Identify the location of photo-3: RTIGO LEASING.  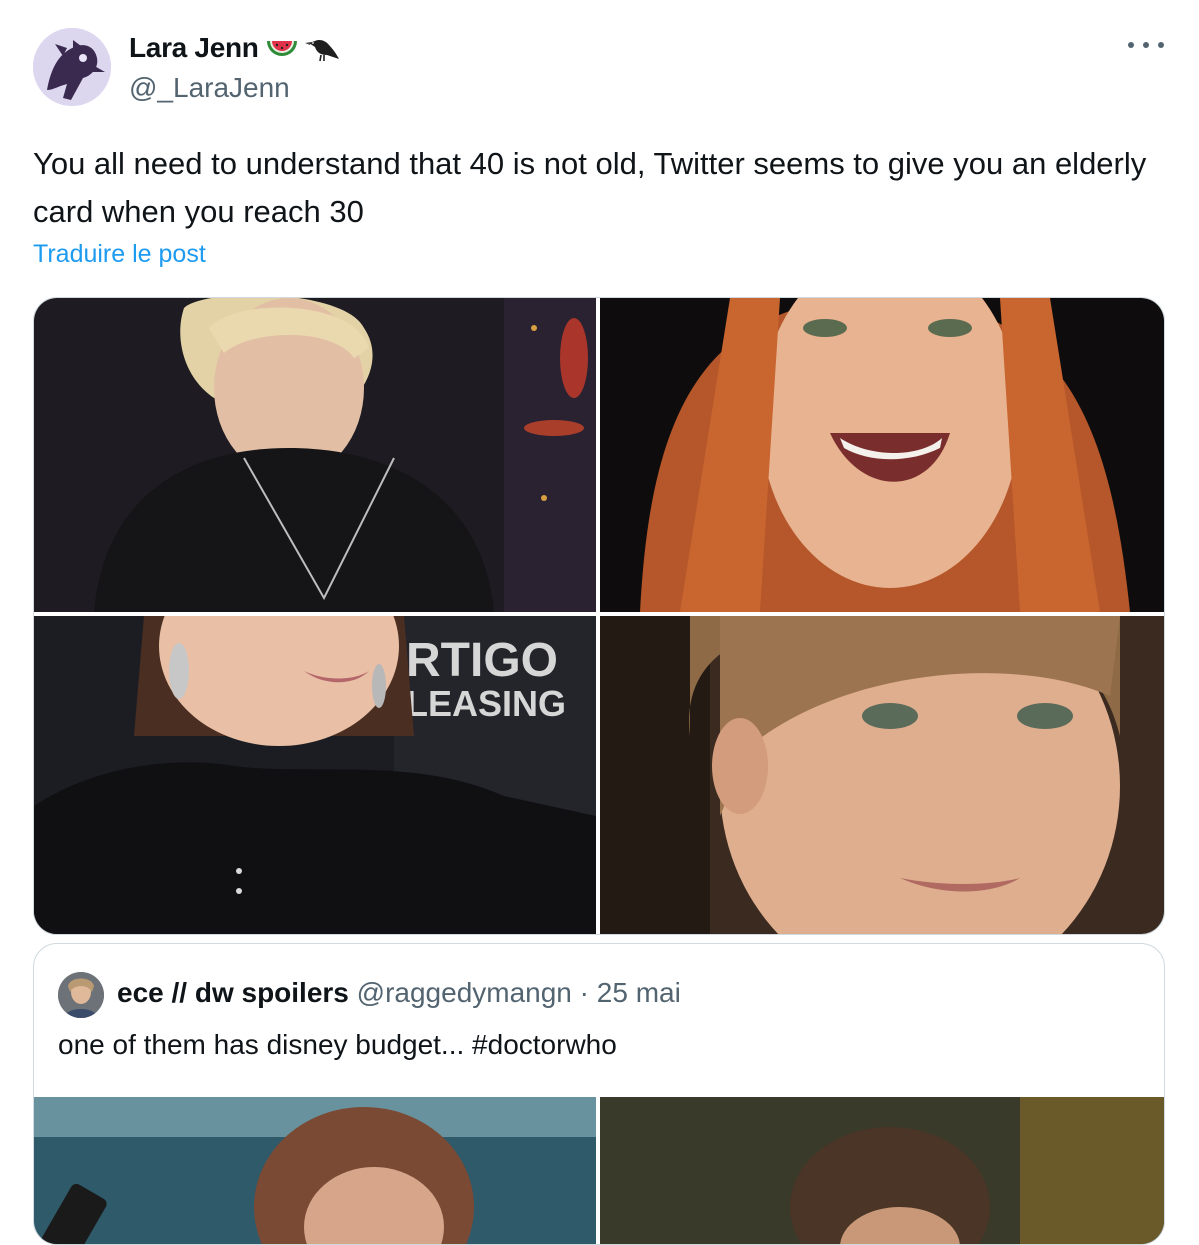
(315, 775).